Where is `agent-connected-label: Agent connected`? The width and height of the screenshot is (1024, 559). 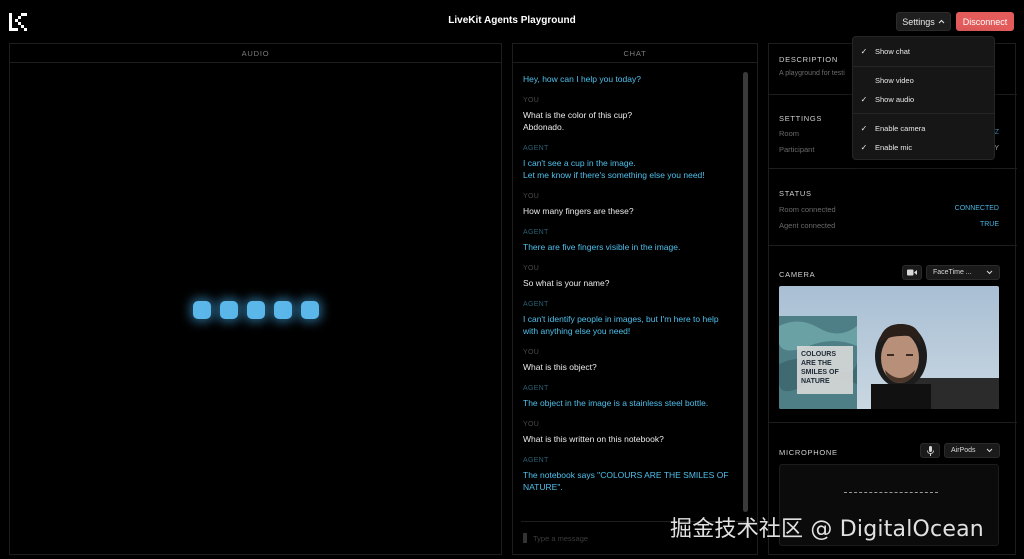
agent-connected-label: Agent connected is located at coordinates (807, 225).